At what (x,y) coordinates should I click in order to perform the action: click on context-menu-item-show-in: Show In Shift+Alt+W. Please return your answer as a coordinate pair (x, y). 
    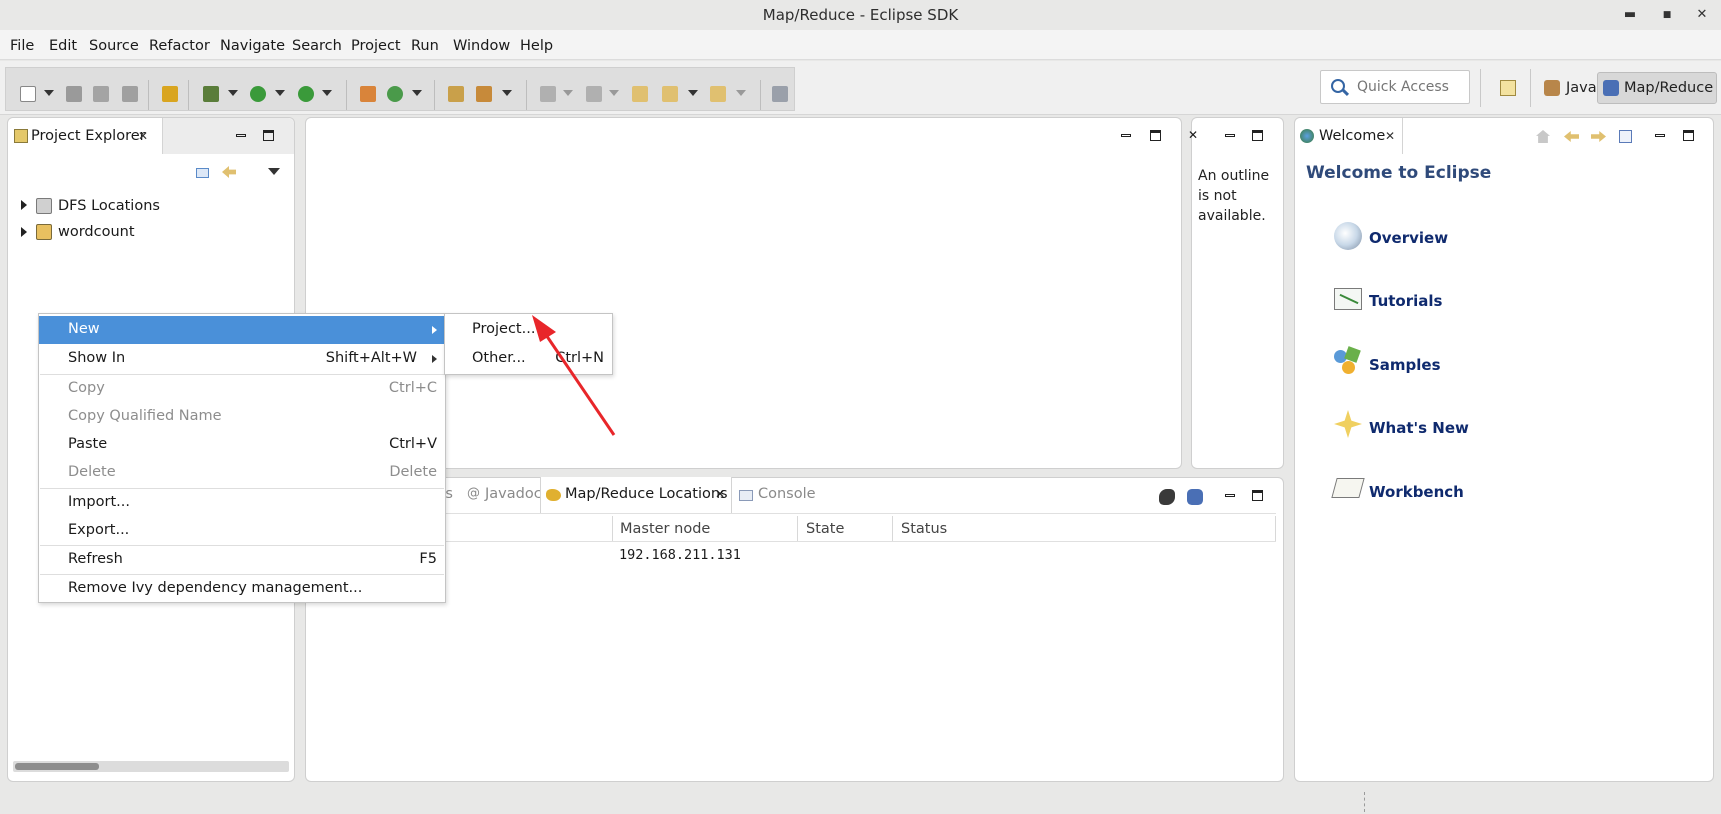
    Looking at the image, I should click on (242, 359).